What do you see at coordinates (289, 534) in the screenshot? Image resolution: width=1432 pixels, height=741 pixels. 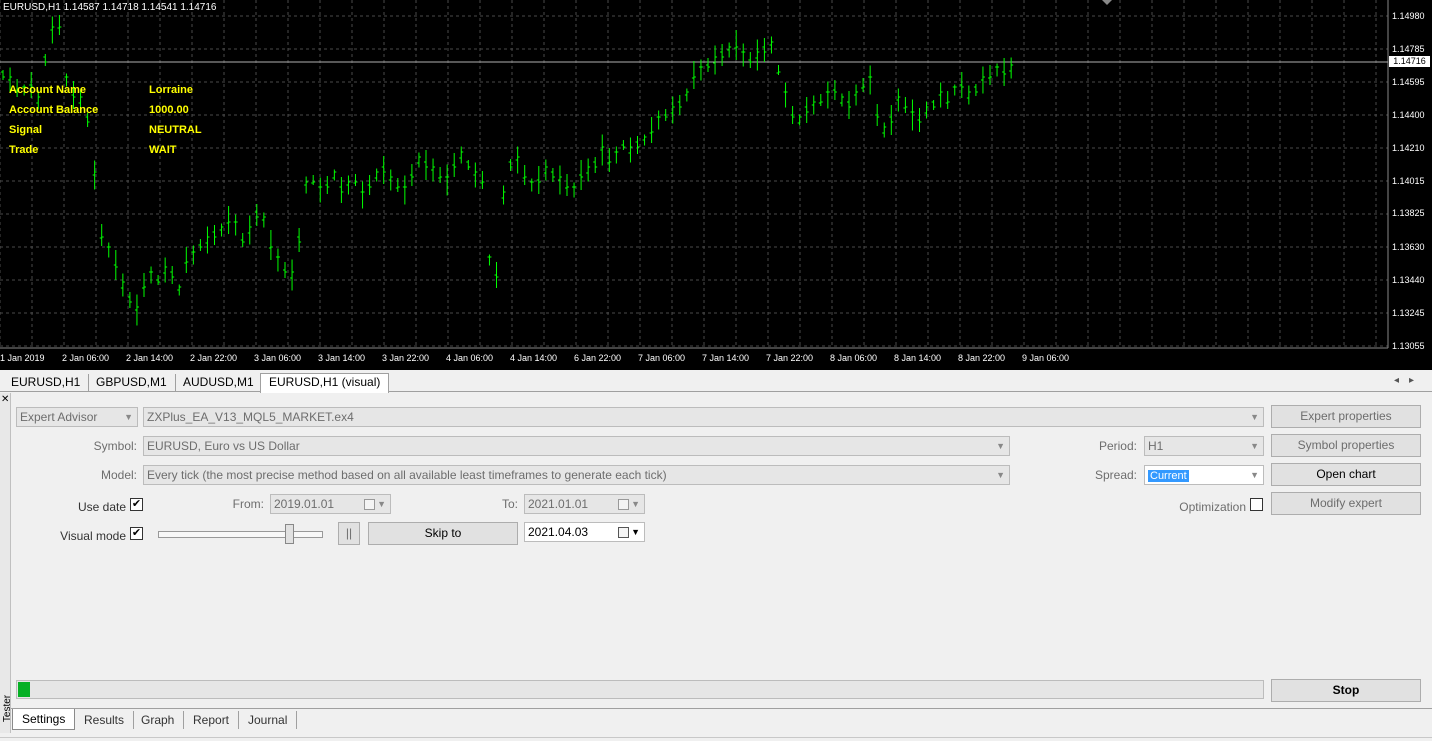 I see `visual-speed-slider-thumb` at bounding box center [289, 534].